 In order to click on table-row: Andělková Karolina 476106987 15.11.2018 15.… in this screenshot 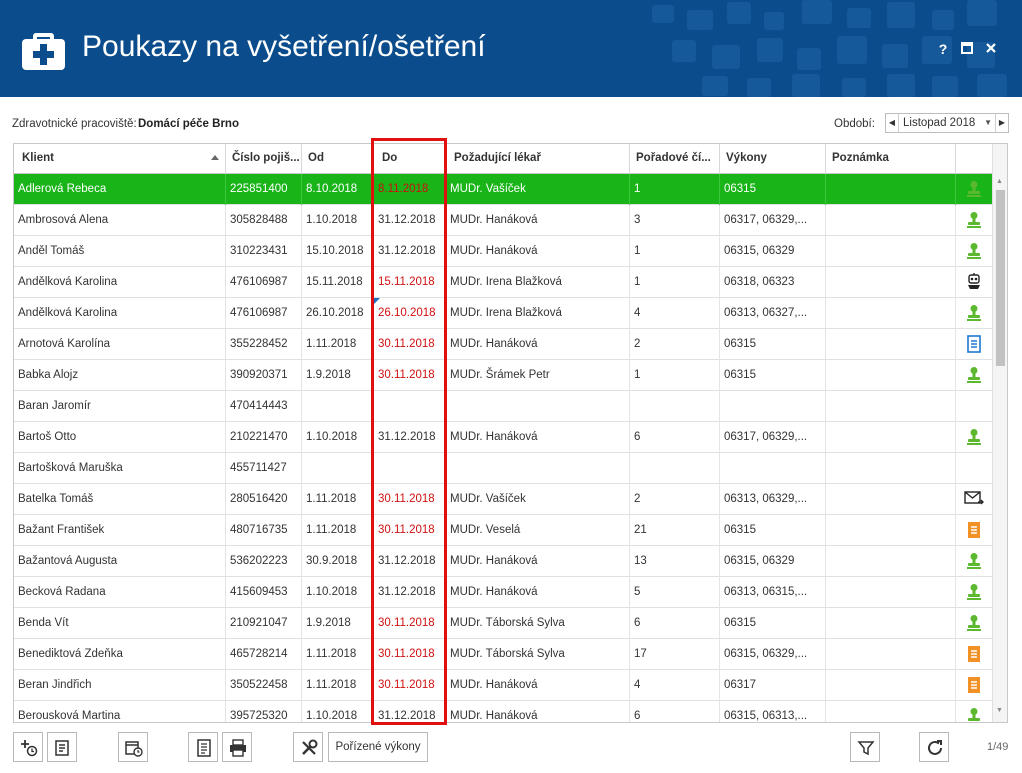, I will do `click(503, 282)`.